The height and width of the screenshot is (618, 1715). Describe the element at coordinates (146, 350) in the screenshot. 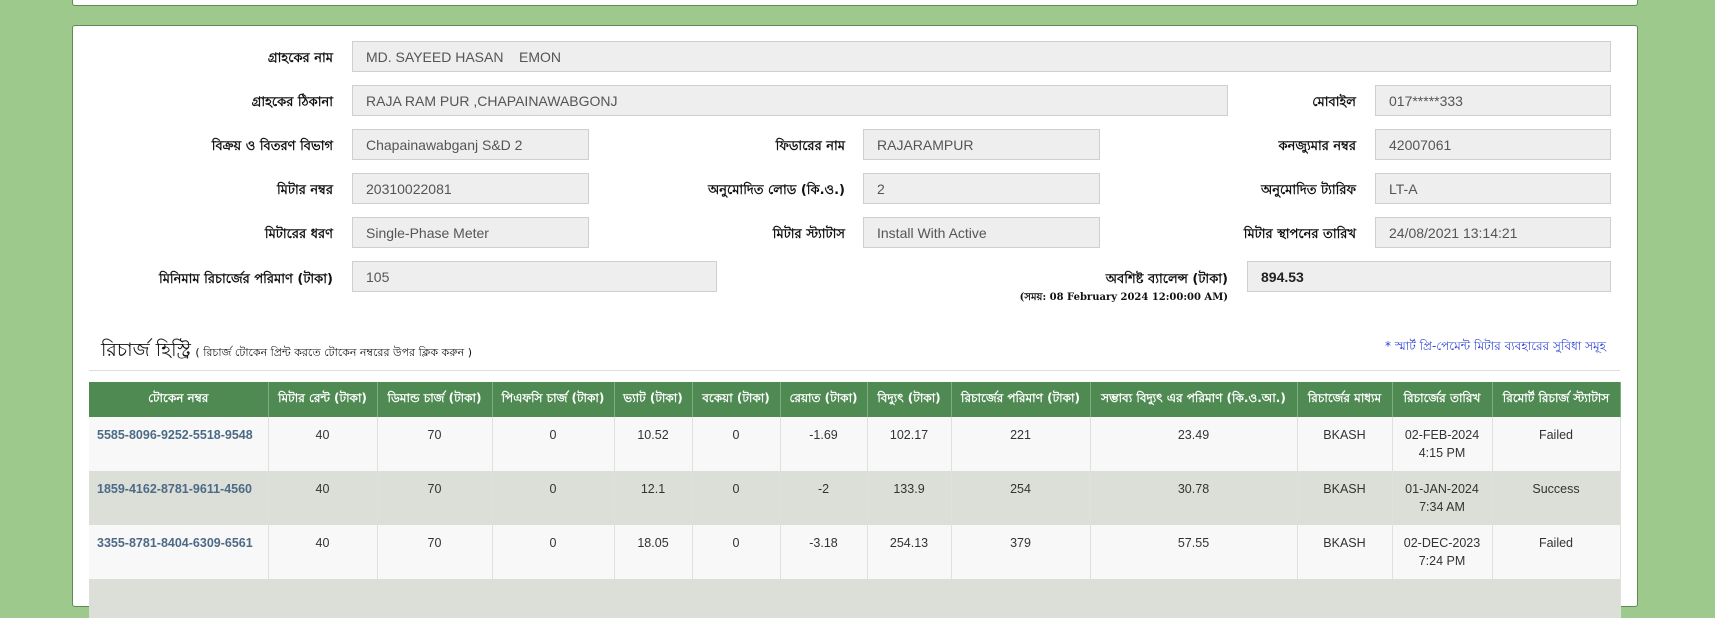

I see `recharge-history-title: রিচার্জ হিস্ট্রি` at that location.